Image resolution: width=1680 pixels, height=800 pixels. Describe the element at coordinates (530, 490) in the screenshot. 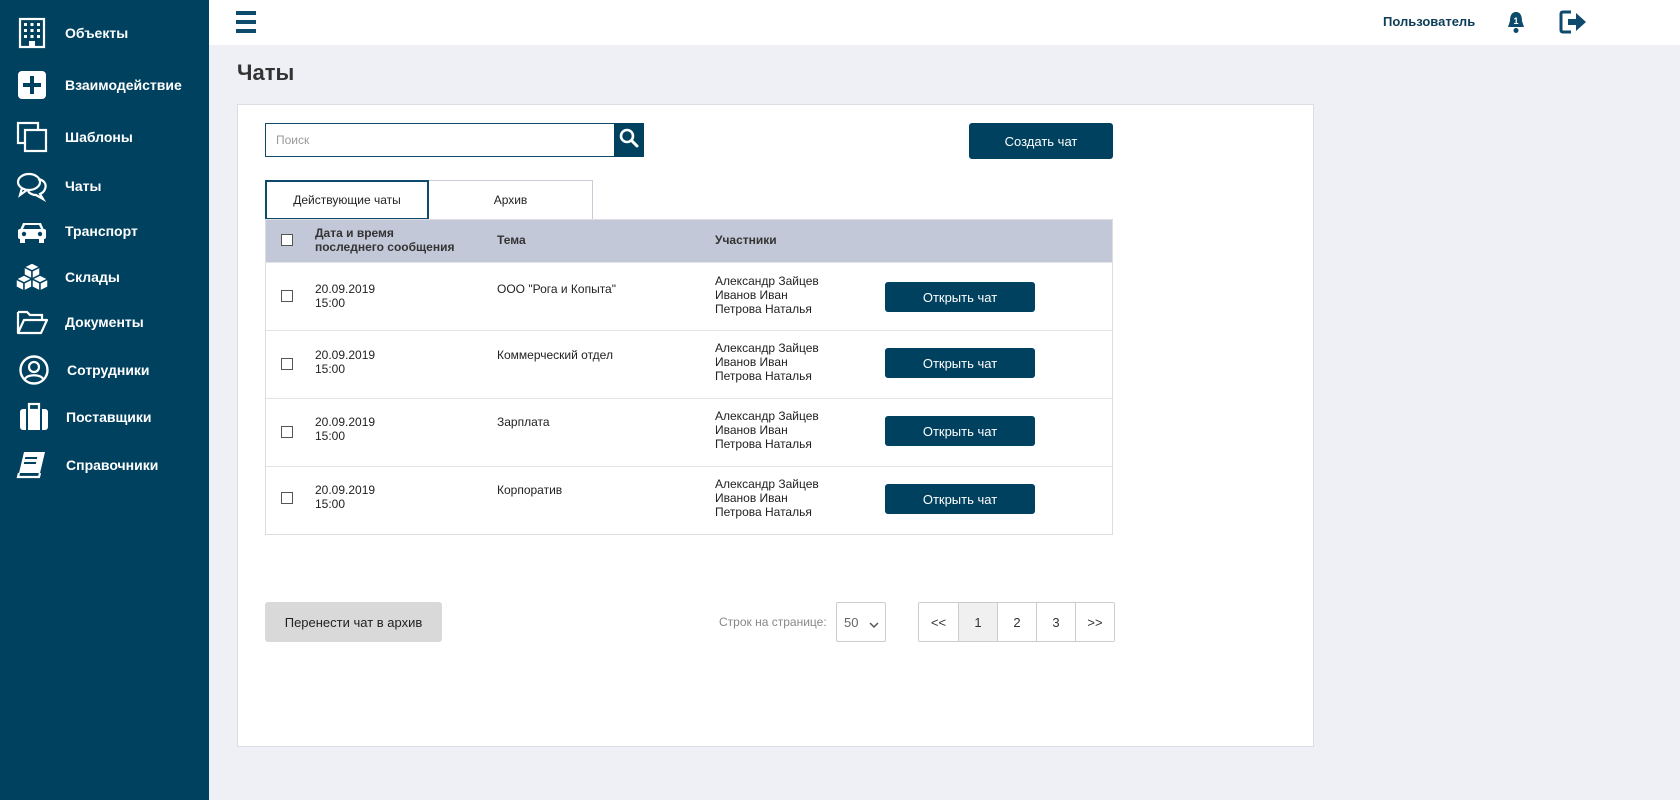

I see `row-topic: Корпоратив` at that location.